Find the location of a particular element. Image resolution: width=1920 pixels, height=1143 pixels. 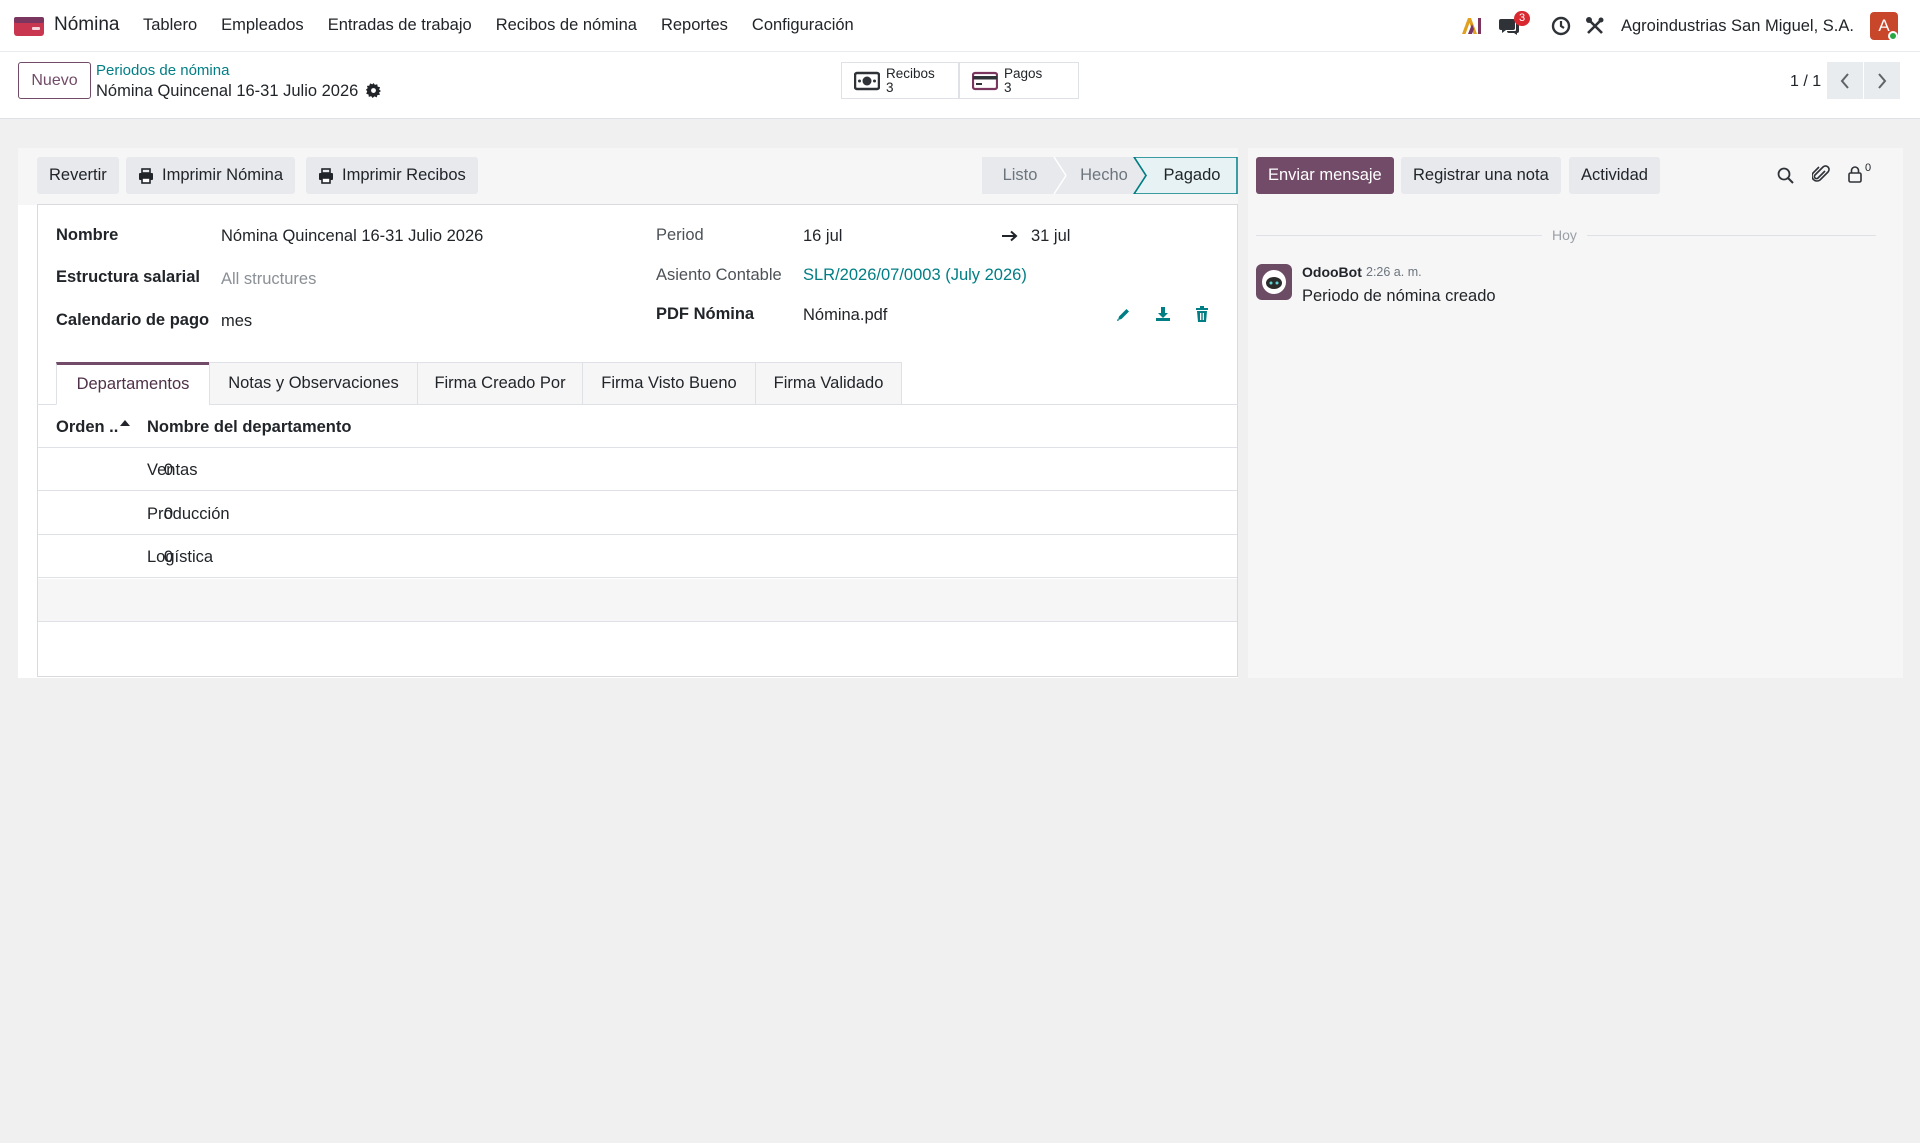

revert-button-label: Revertir is located at coordinates (78, 175).